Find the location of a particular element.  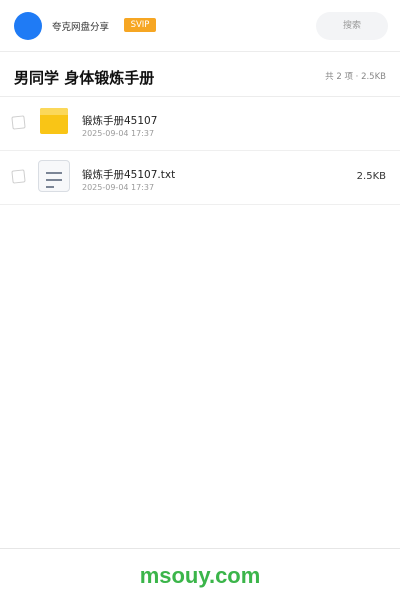

file-name: 锻炼手册45107 is located at coordinates (119, 120).